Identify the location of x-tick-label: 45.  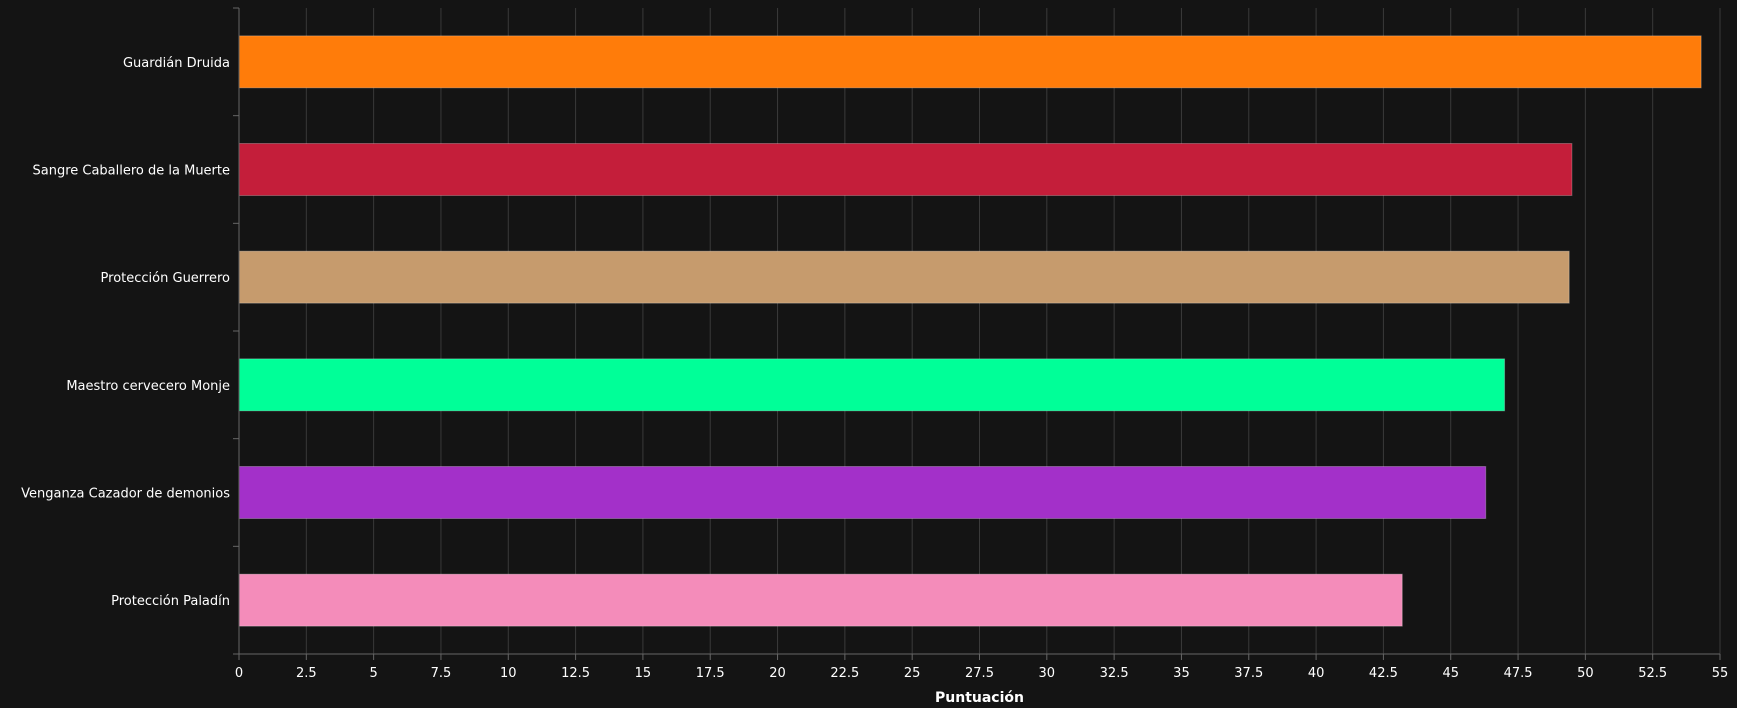
(1450, 673).